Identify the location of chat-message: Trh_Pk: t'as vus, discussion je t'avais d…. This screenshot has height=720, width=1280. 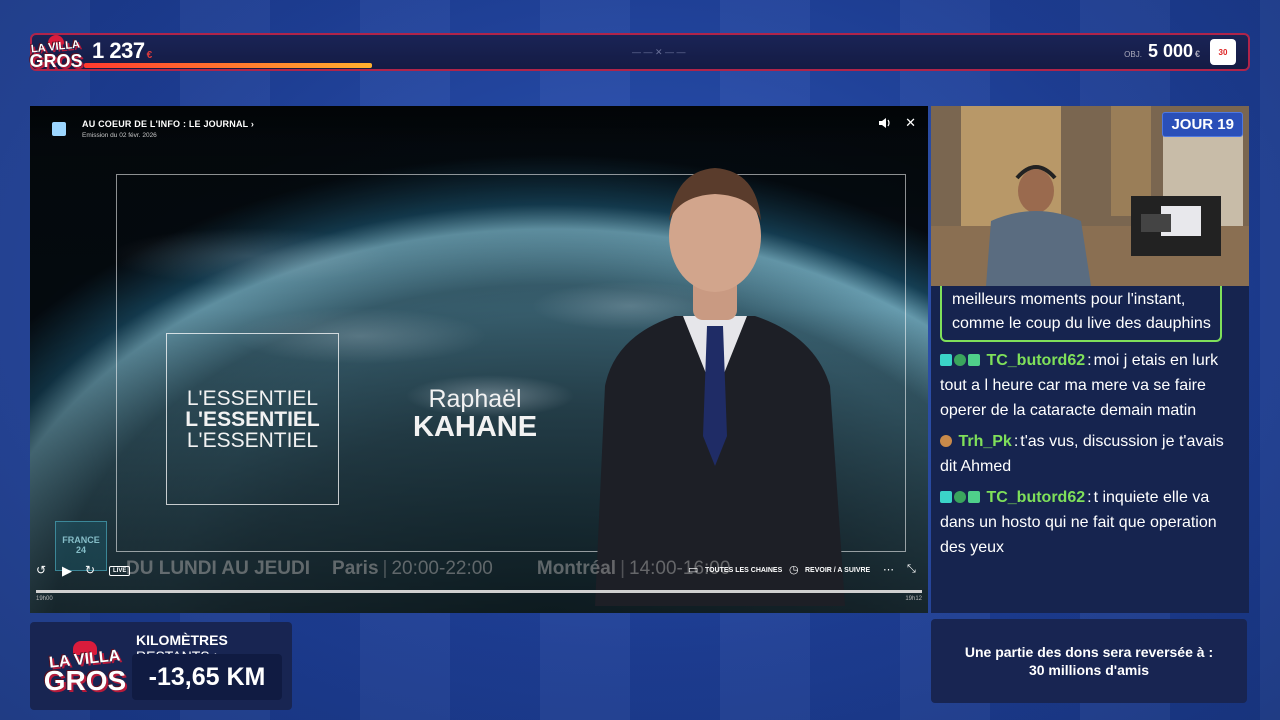
(1082, 454).